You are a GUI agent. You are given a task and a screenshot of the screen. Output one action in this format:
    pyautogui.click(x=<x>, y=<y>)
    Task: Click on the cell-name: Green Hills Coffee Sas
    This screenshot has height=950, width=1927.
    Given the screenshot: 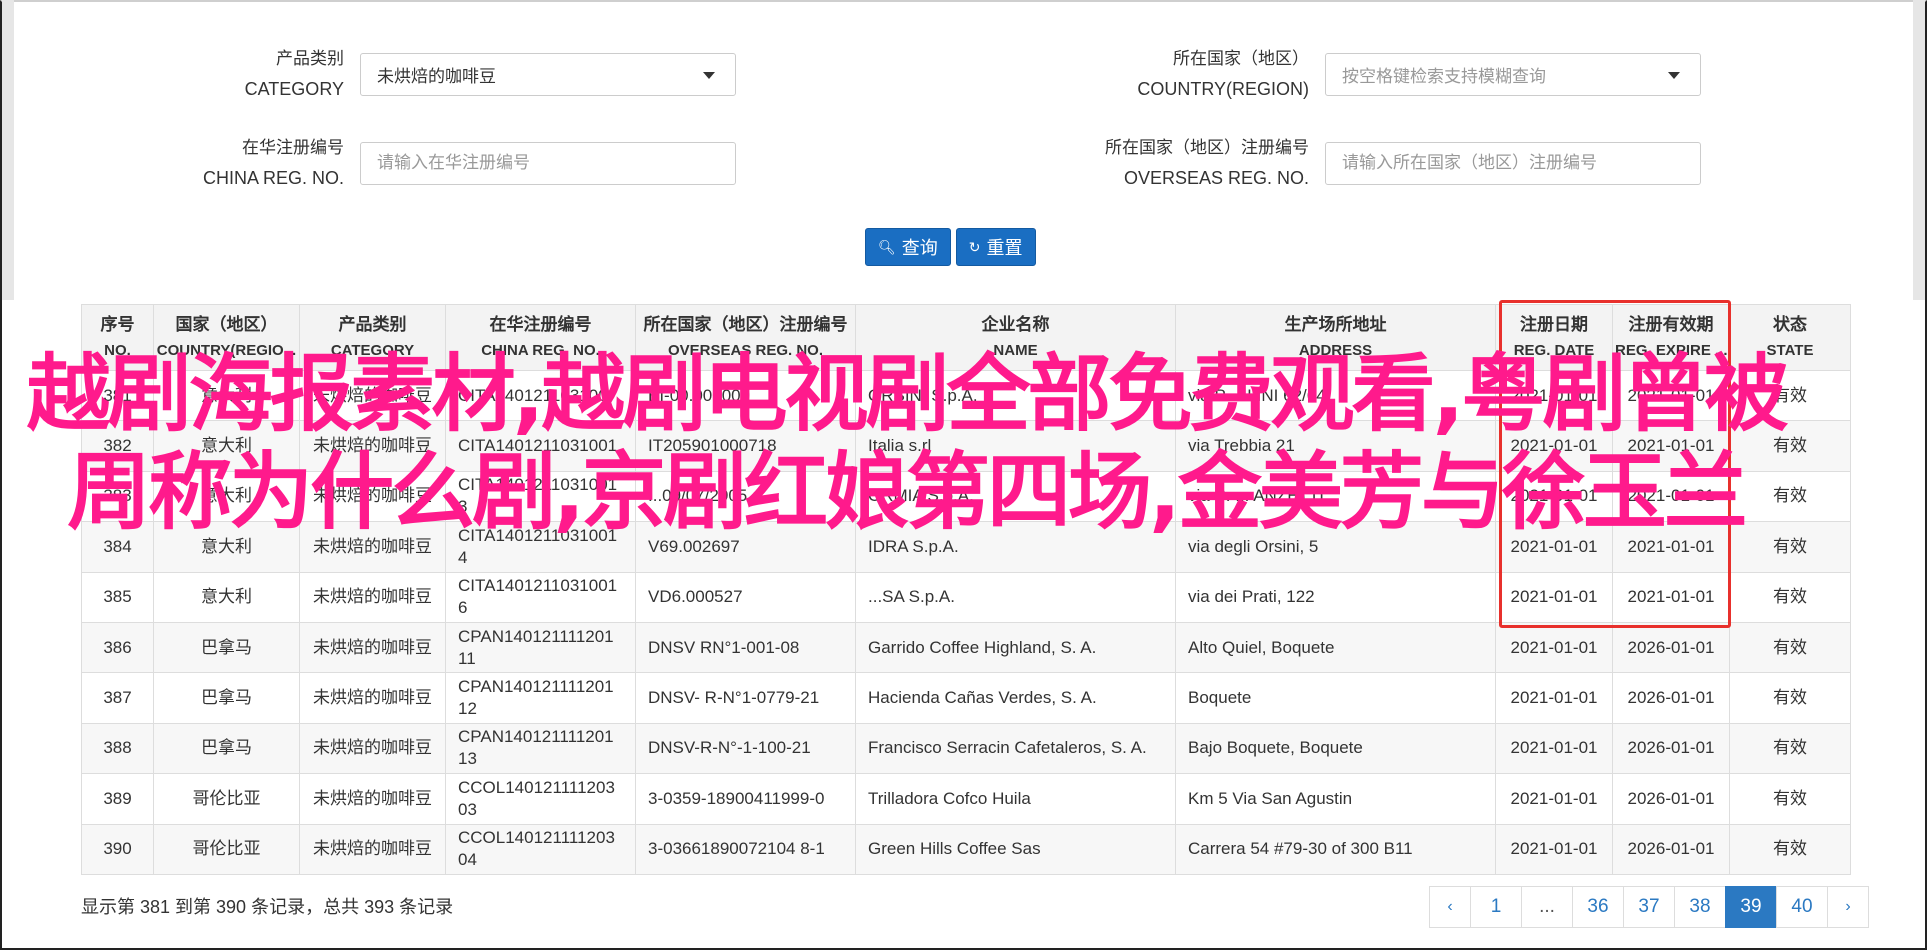 What is the action you would take?
    pyautogui.click(x=1015, y=849)
    